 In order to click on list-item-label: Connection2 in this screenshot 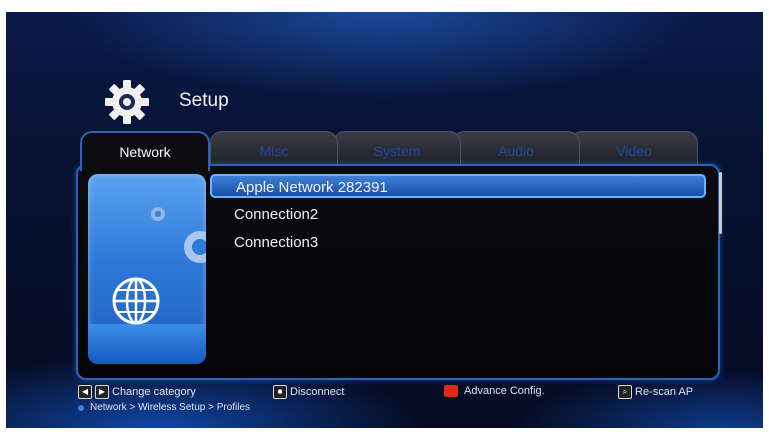, I will do `click(276, 214)`.